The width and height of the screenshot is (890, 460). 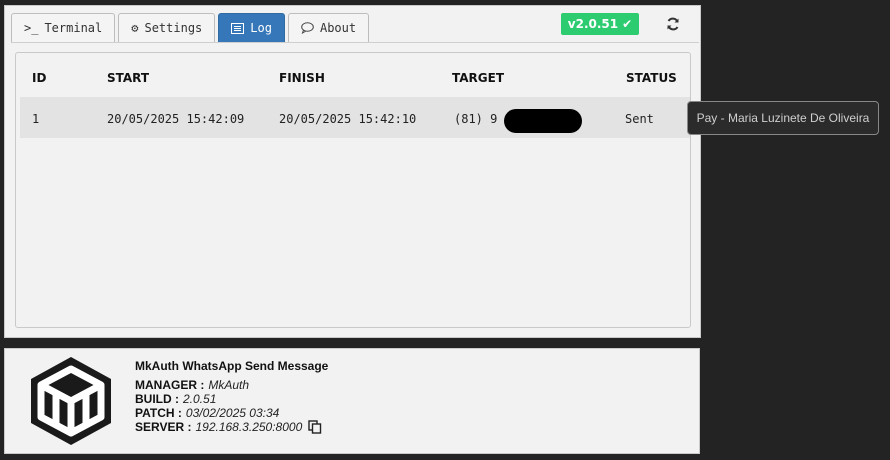 I want to click on tab-divider, so click(x=355, y=42).